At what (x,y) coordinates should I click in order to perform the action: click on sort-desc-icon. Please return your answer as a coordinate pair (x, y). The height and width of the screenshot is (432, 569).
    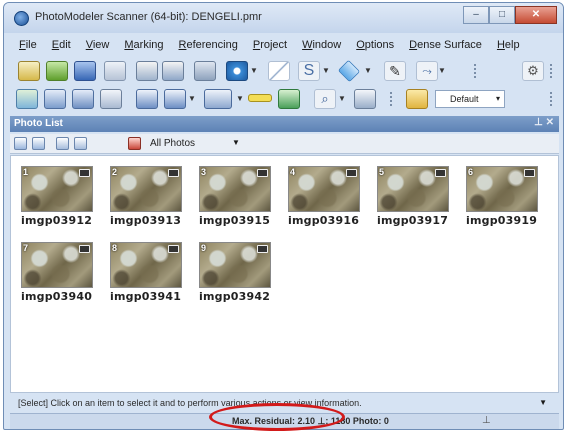
    Looking at the image, I should click on (38, 143).